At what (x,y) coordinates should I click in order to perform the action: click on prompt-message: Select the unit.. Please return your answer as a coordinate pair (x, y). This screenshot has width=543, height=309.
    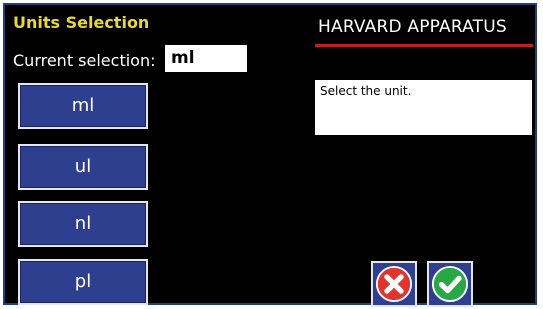
    Looking at the image, I should click on (423, 107).